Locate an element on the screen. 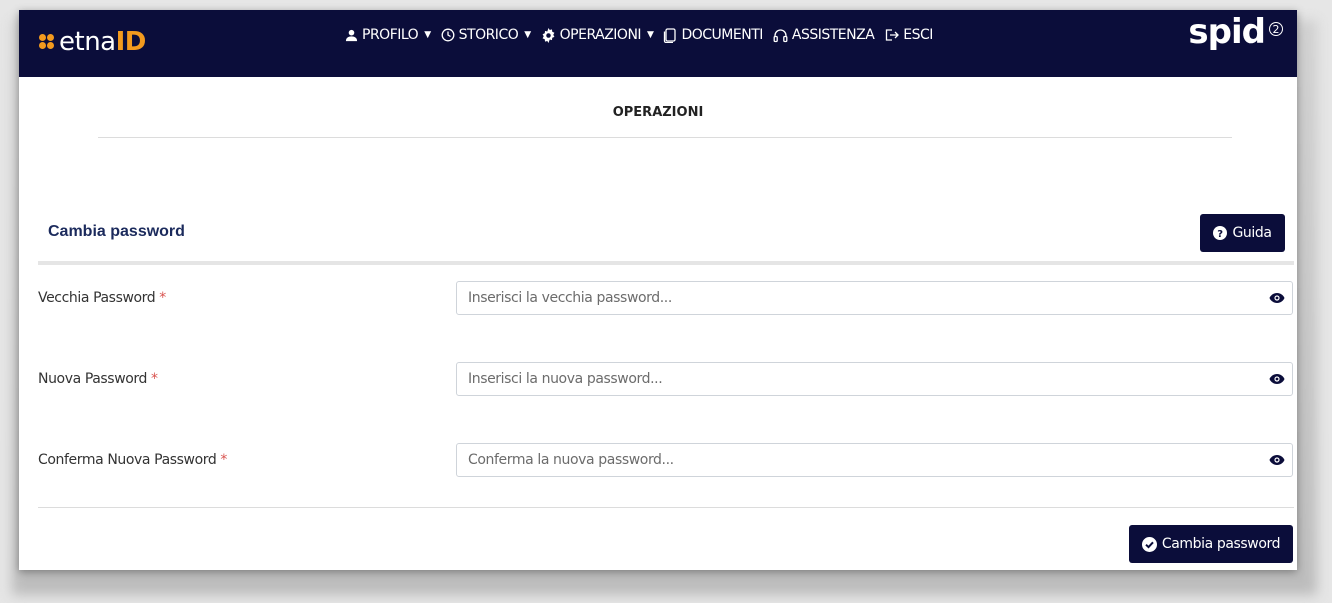 The height and width of the screenshot is (603, 1332). confirm-password-field is located at coordinates (874, 460).